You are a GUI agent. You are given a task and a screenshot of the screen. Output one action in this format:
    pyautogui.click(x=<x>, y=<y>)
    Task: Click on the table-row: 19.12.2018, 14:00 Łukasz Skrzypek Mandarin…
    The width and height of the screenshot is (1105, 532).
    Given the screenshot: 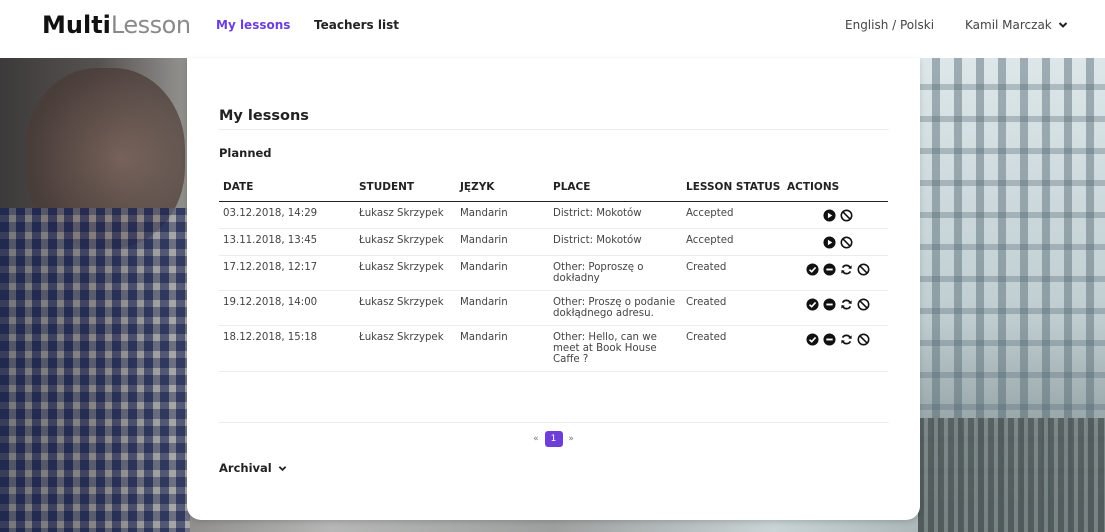 What is the action you would take?
    pyautogui.click(x=553, y=308)
    